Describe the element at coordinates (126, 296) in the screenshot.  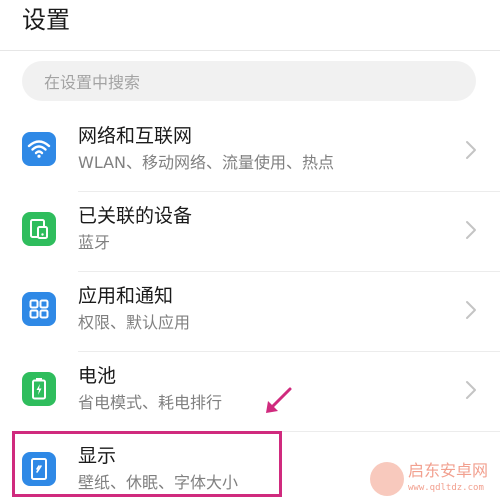
I see `settings-item-label: 应用和通知` at that location.